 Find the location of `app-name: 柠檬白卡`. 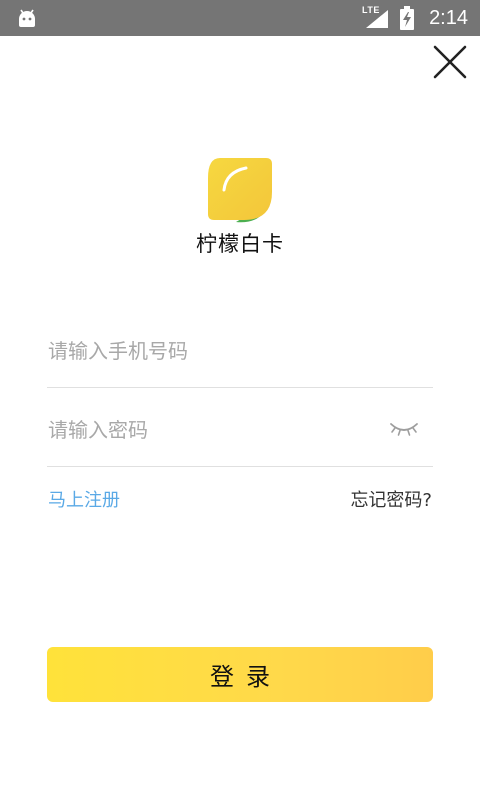

app-name: 柠檬白卡 is located at coordinates (240, 244).